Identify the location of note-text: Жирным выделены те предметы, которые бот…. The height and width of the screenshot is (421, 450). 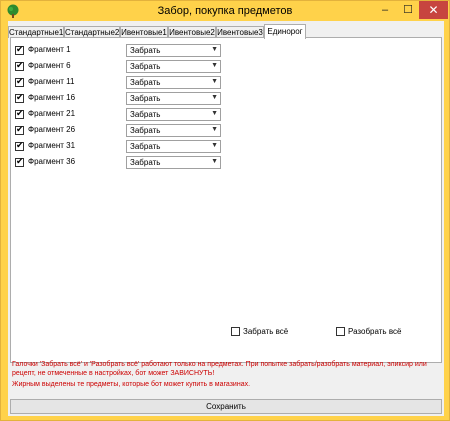
(131, 384).